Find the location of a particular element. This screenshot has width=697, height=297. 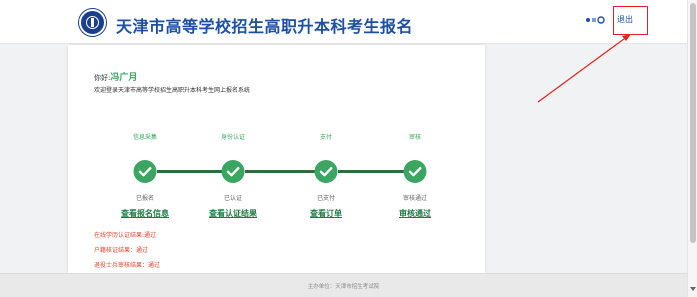

education-verification-result: 在线学历认证结果:通过 is located at coordinates (125, 235).